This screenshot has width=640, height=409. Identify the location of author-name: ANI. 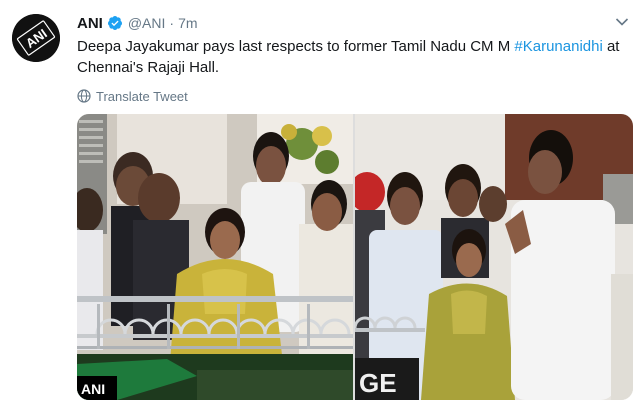
(90, 23).